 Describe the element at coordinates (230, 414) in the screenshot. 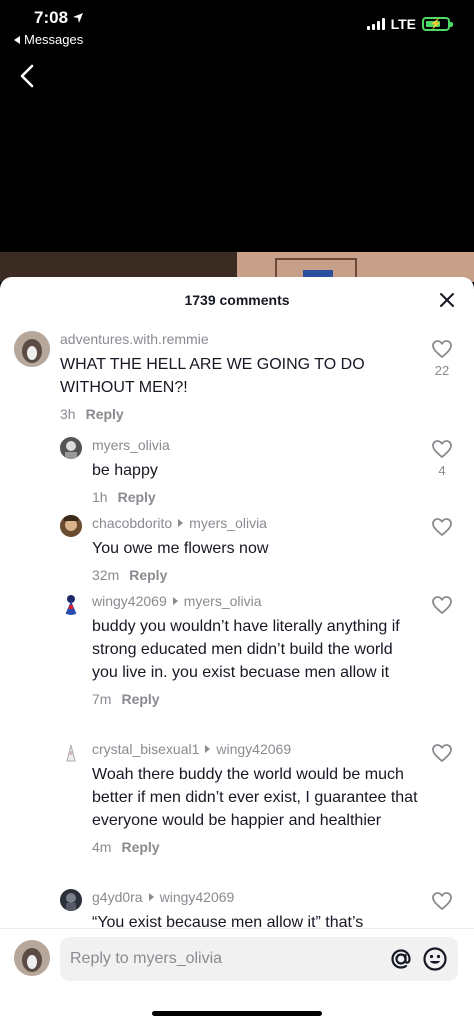

I see `comment-meta: 3h Reply` at that location.